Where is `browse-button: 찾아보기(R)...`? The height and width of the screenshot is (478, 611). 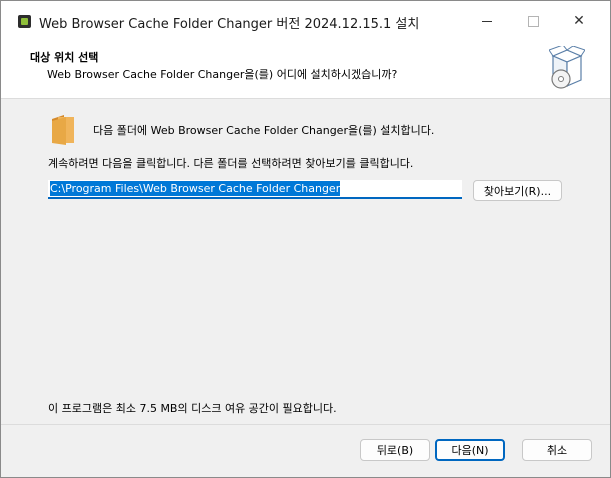 browse-button: 찾아보기(R)... is located at coordinates (517, 190).